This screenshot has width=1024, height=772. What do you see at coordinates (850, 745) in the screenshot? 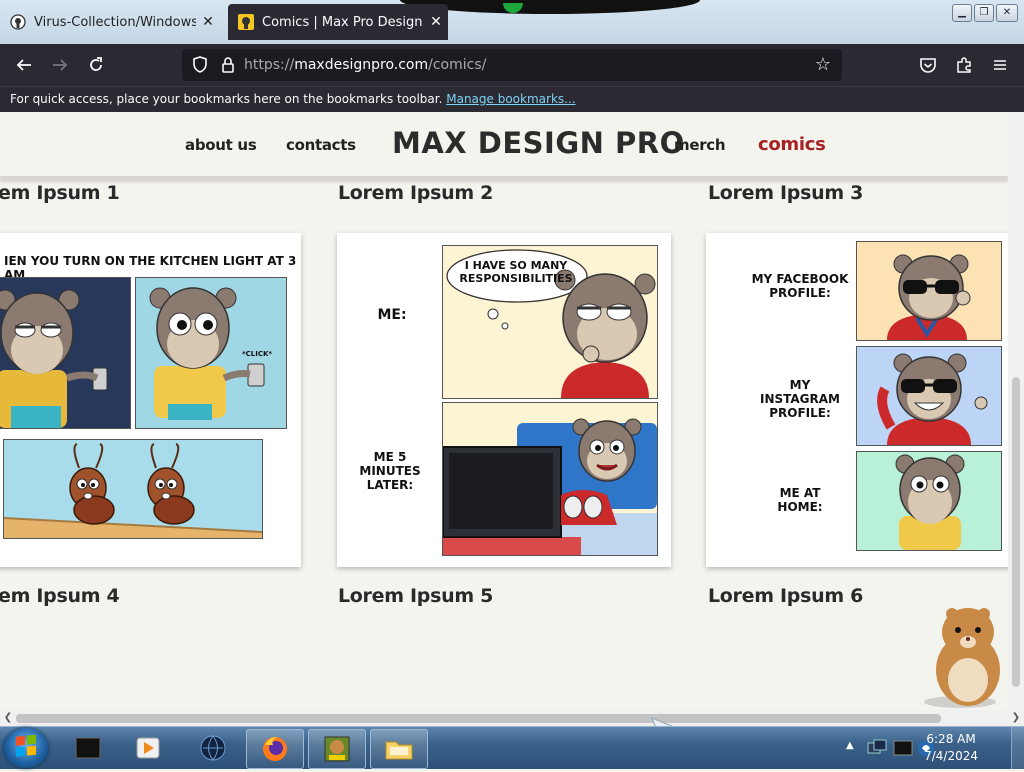
I see `tray-expand-icon: ▲` at bounding box center [850, 745].